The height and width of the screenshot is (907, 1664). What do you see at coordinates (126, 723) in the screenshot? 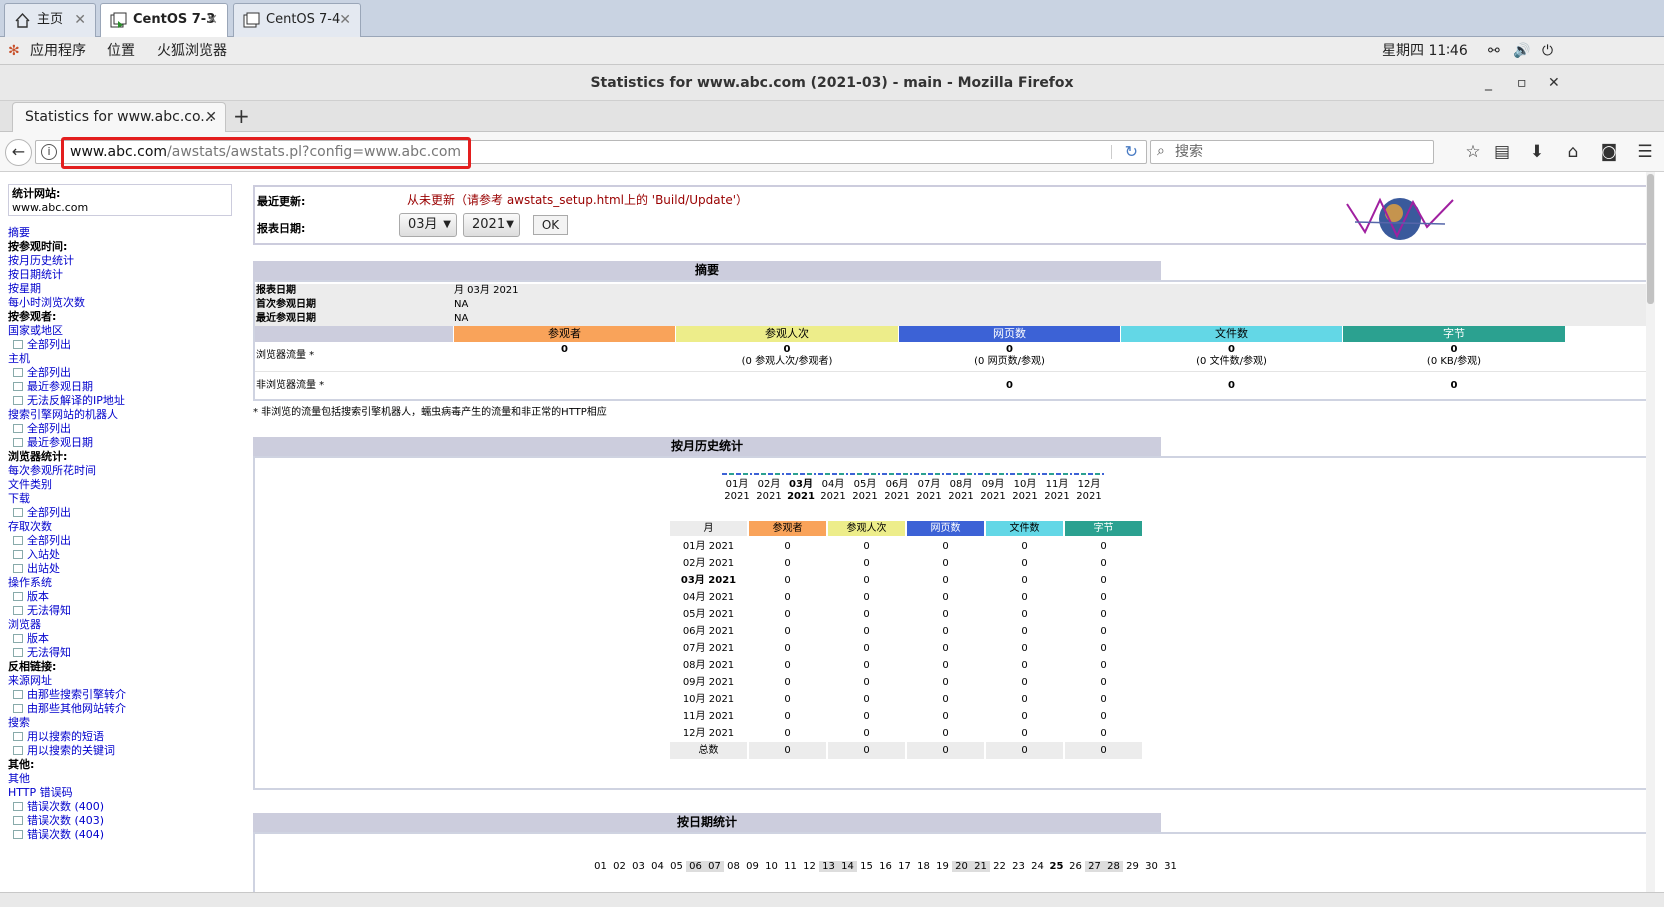
I see `sidebar-link: 搜索` at bounding box center [126, 723].